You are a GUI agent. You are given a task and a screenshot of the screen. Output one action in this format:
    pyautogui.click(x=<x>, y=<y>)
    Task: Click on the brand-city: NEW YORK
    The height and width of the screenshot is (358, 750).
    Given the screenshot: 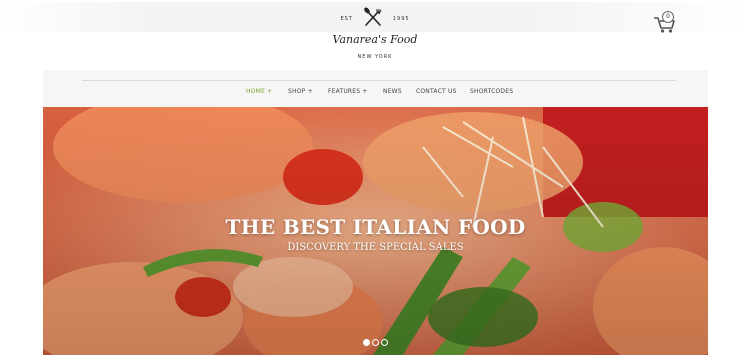 What is the action you would take?
    pyautogui.click(x=375, y=57)
    